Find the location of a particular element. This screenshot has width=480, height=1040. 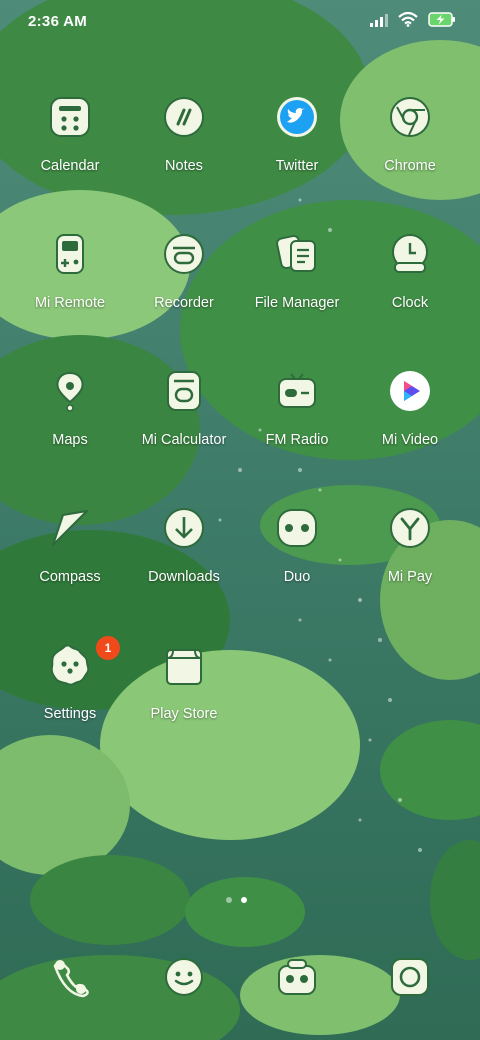

app-recorder: Recorder is located at coordinates (184, 288).